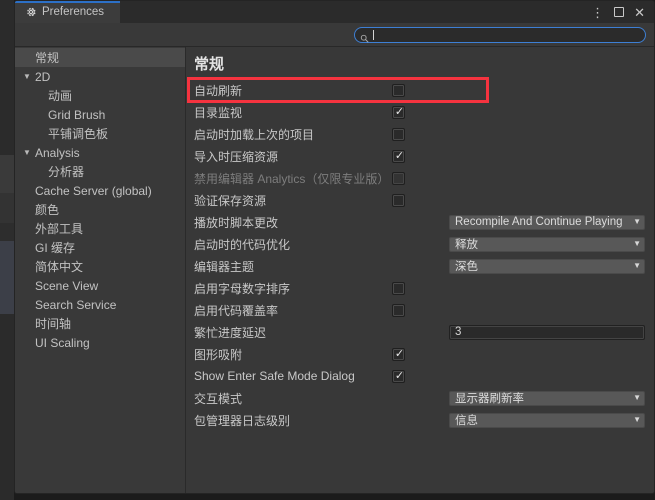 This screenshot has width=655, height=500. Describe the element at coordinates (100, 342) in the screenshot. I see `sidebar-item-15: UI Scaling` at that location.